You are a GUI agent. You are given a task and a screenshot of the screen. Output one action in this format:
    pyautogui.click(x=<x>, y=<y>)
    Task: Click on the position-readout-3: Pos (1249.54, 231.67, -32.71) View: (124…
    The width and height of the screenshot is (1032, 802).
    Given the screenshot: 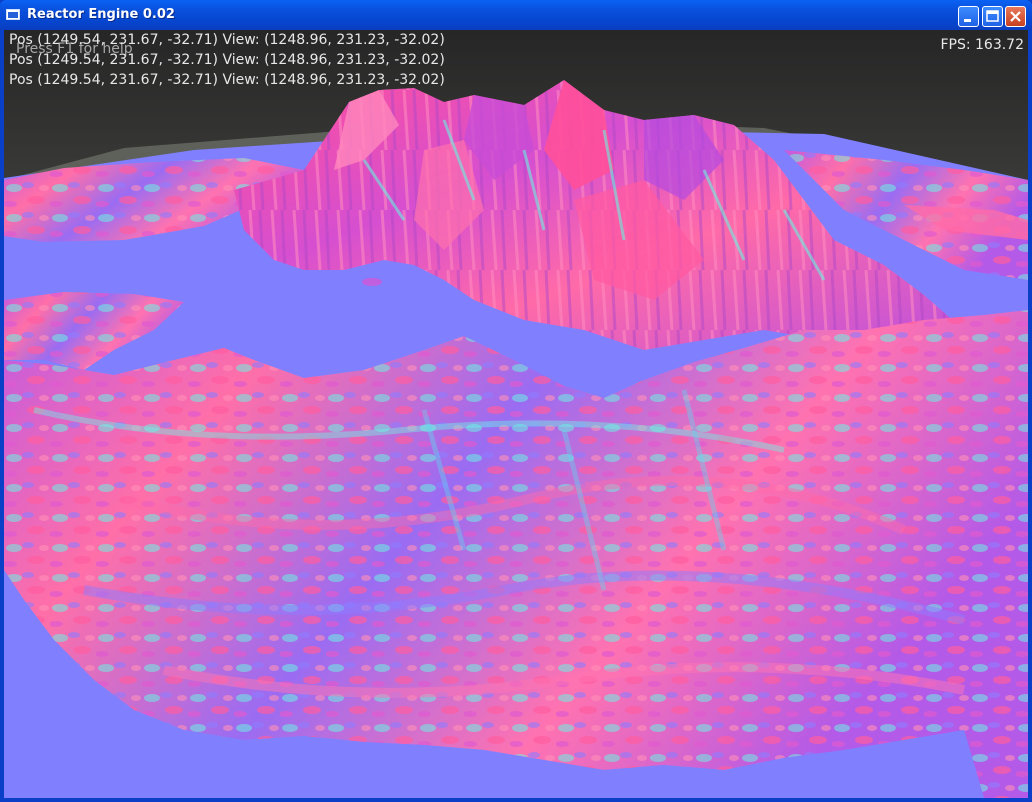 What is the action you would take?
    pyautogui.click(x=227, y=80)
    